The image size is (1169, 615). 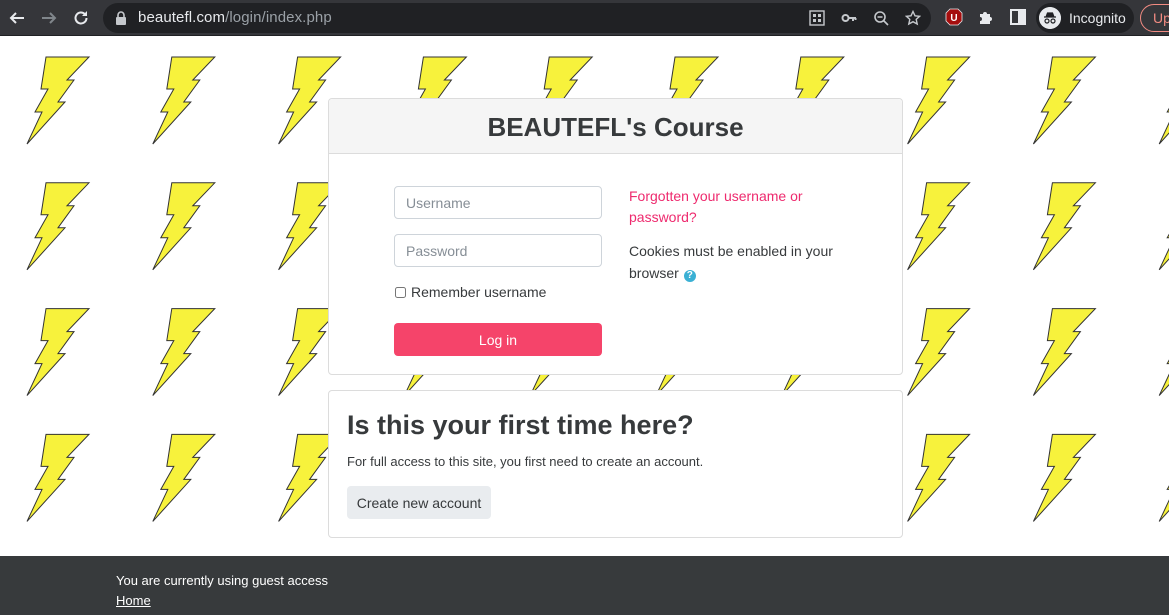 I want to click on forgot-password-link: Forgotten your username or password?, so click(x=729, y=207).